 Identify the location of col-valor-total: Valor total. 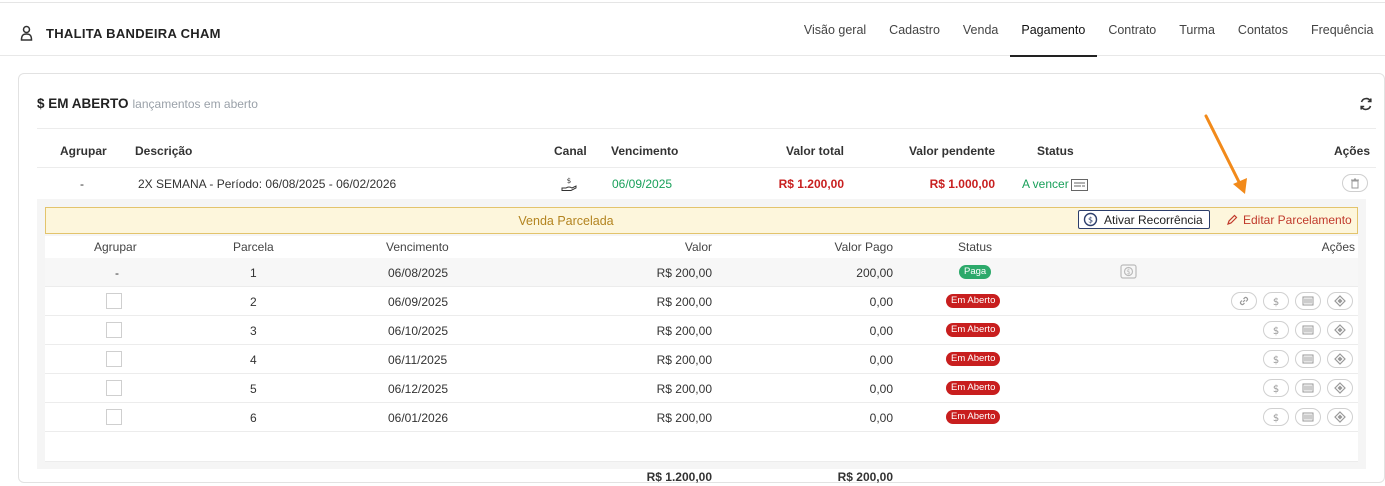
(814, 151).